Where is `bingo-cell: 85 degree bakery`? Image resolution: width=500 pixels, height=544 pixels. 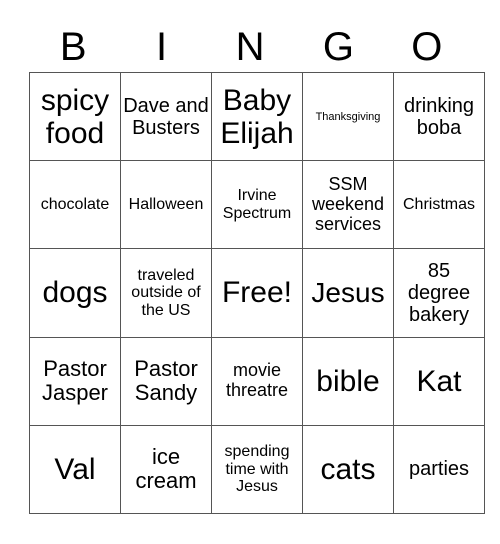 bingo-cell: 85 degree bakery is located at coordinates (439, 293).